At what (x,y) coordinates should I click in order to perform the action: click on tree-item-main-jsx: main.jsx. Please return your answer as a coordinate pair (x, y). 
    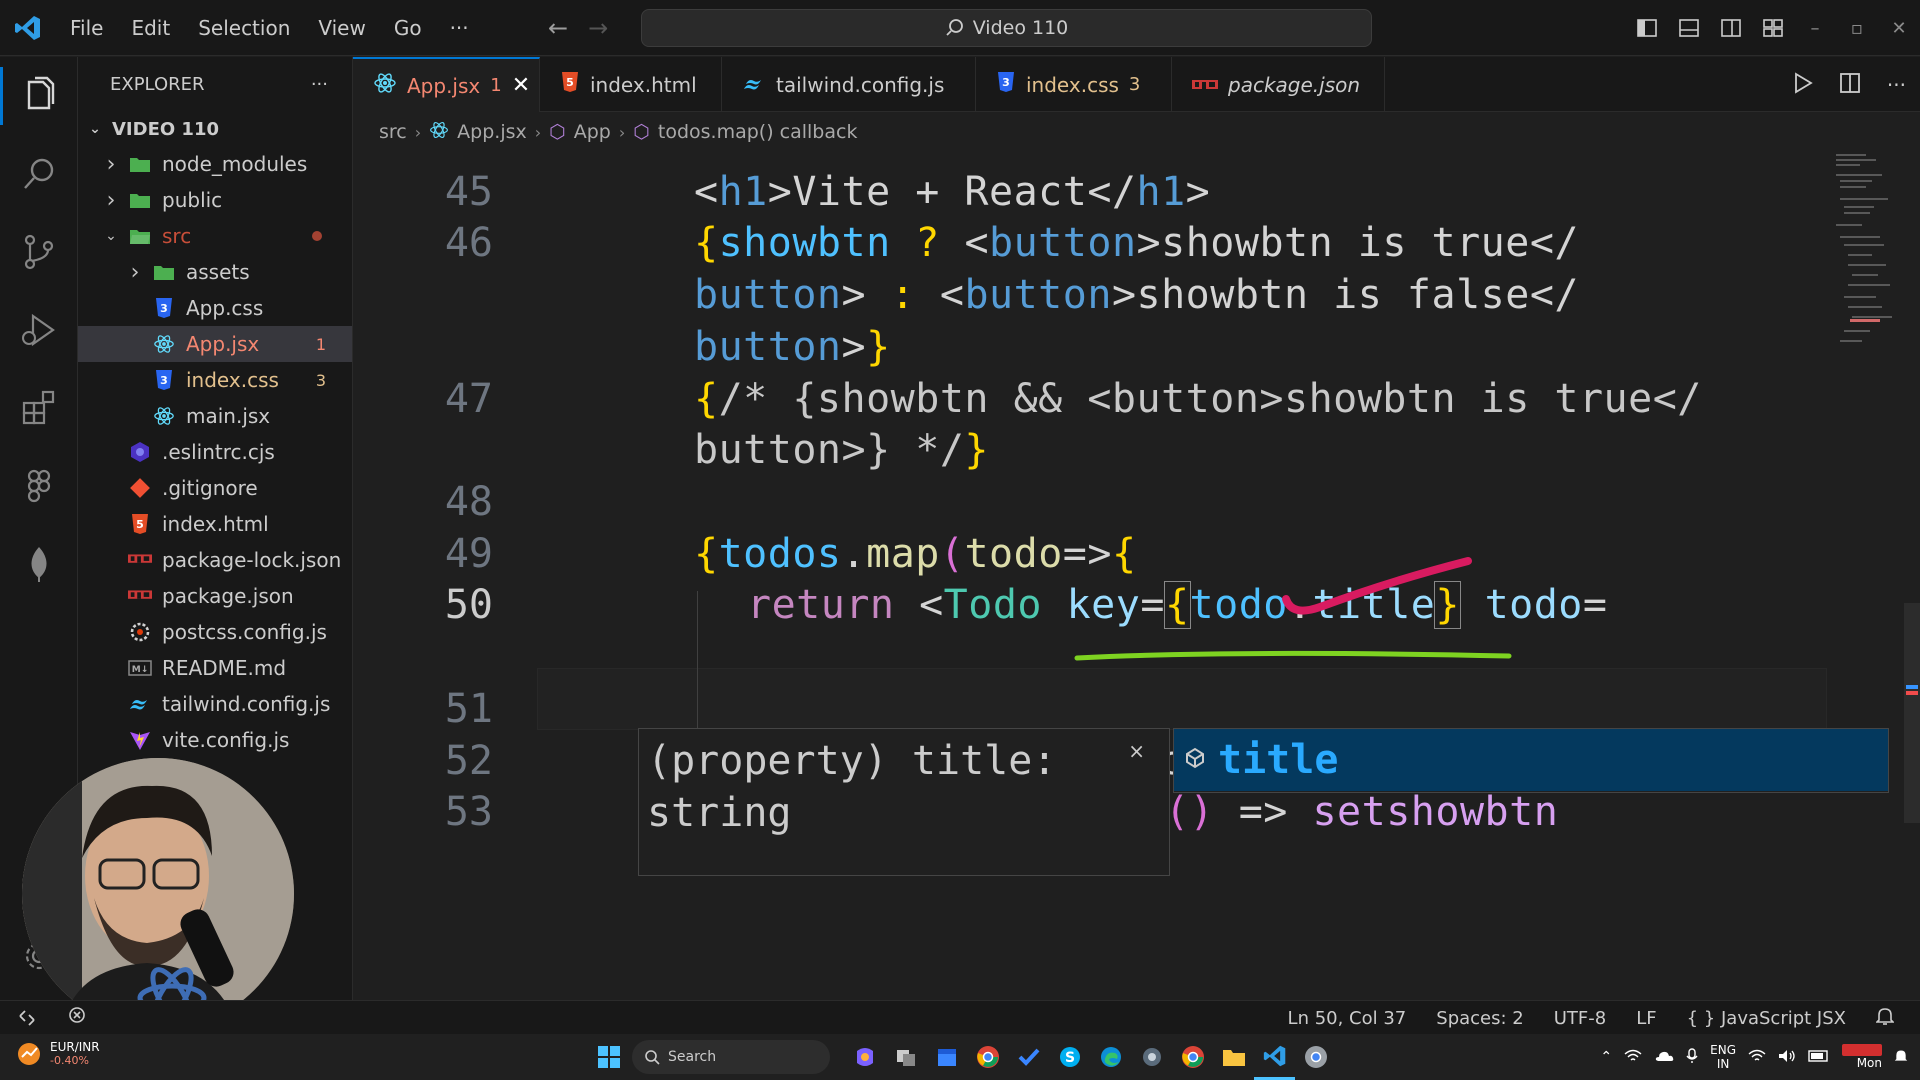
    Looking at the image, I should click on (215, 416).